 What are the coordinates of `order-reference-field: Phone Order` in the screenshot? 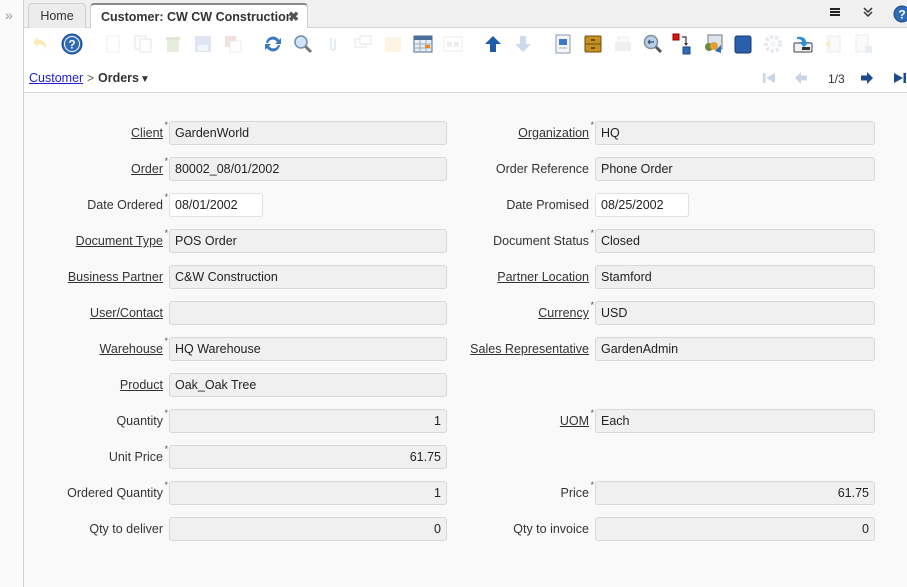 It's located at (735, 169).